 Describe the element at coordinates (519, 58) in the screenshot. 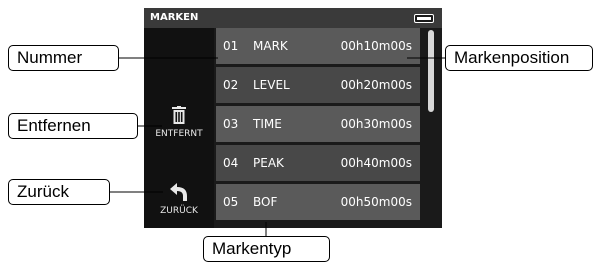

I see `callout-markenposition: Markenposition` at that location.